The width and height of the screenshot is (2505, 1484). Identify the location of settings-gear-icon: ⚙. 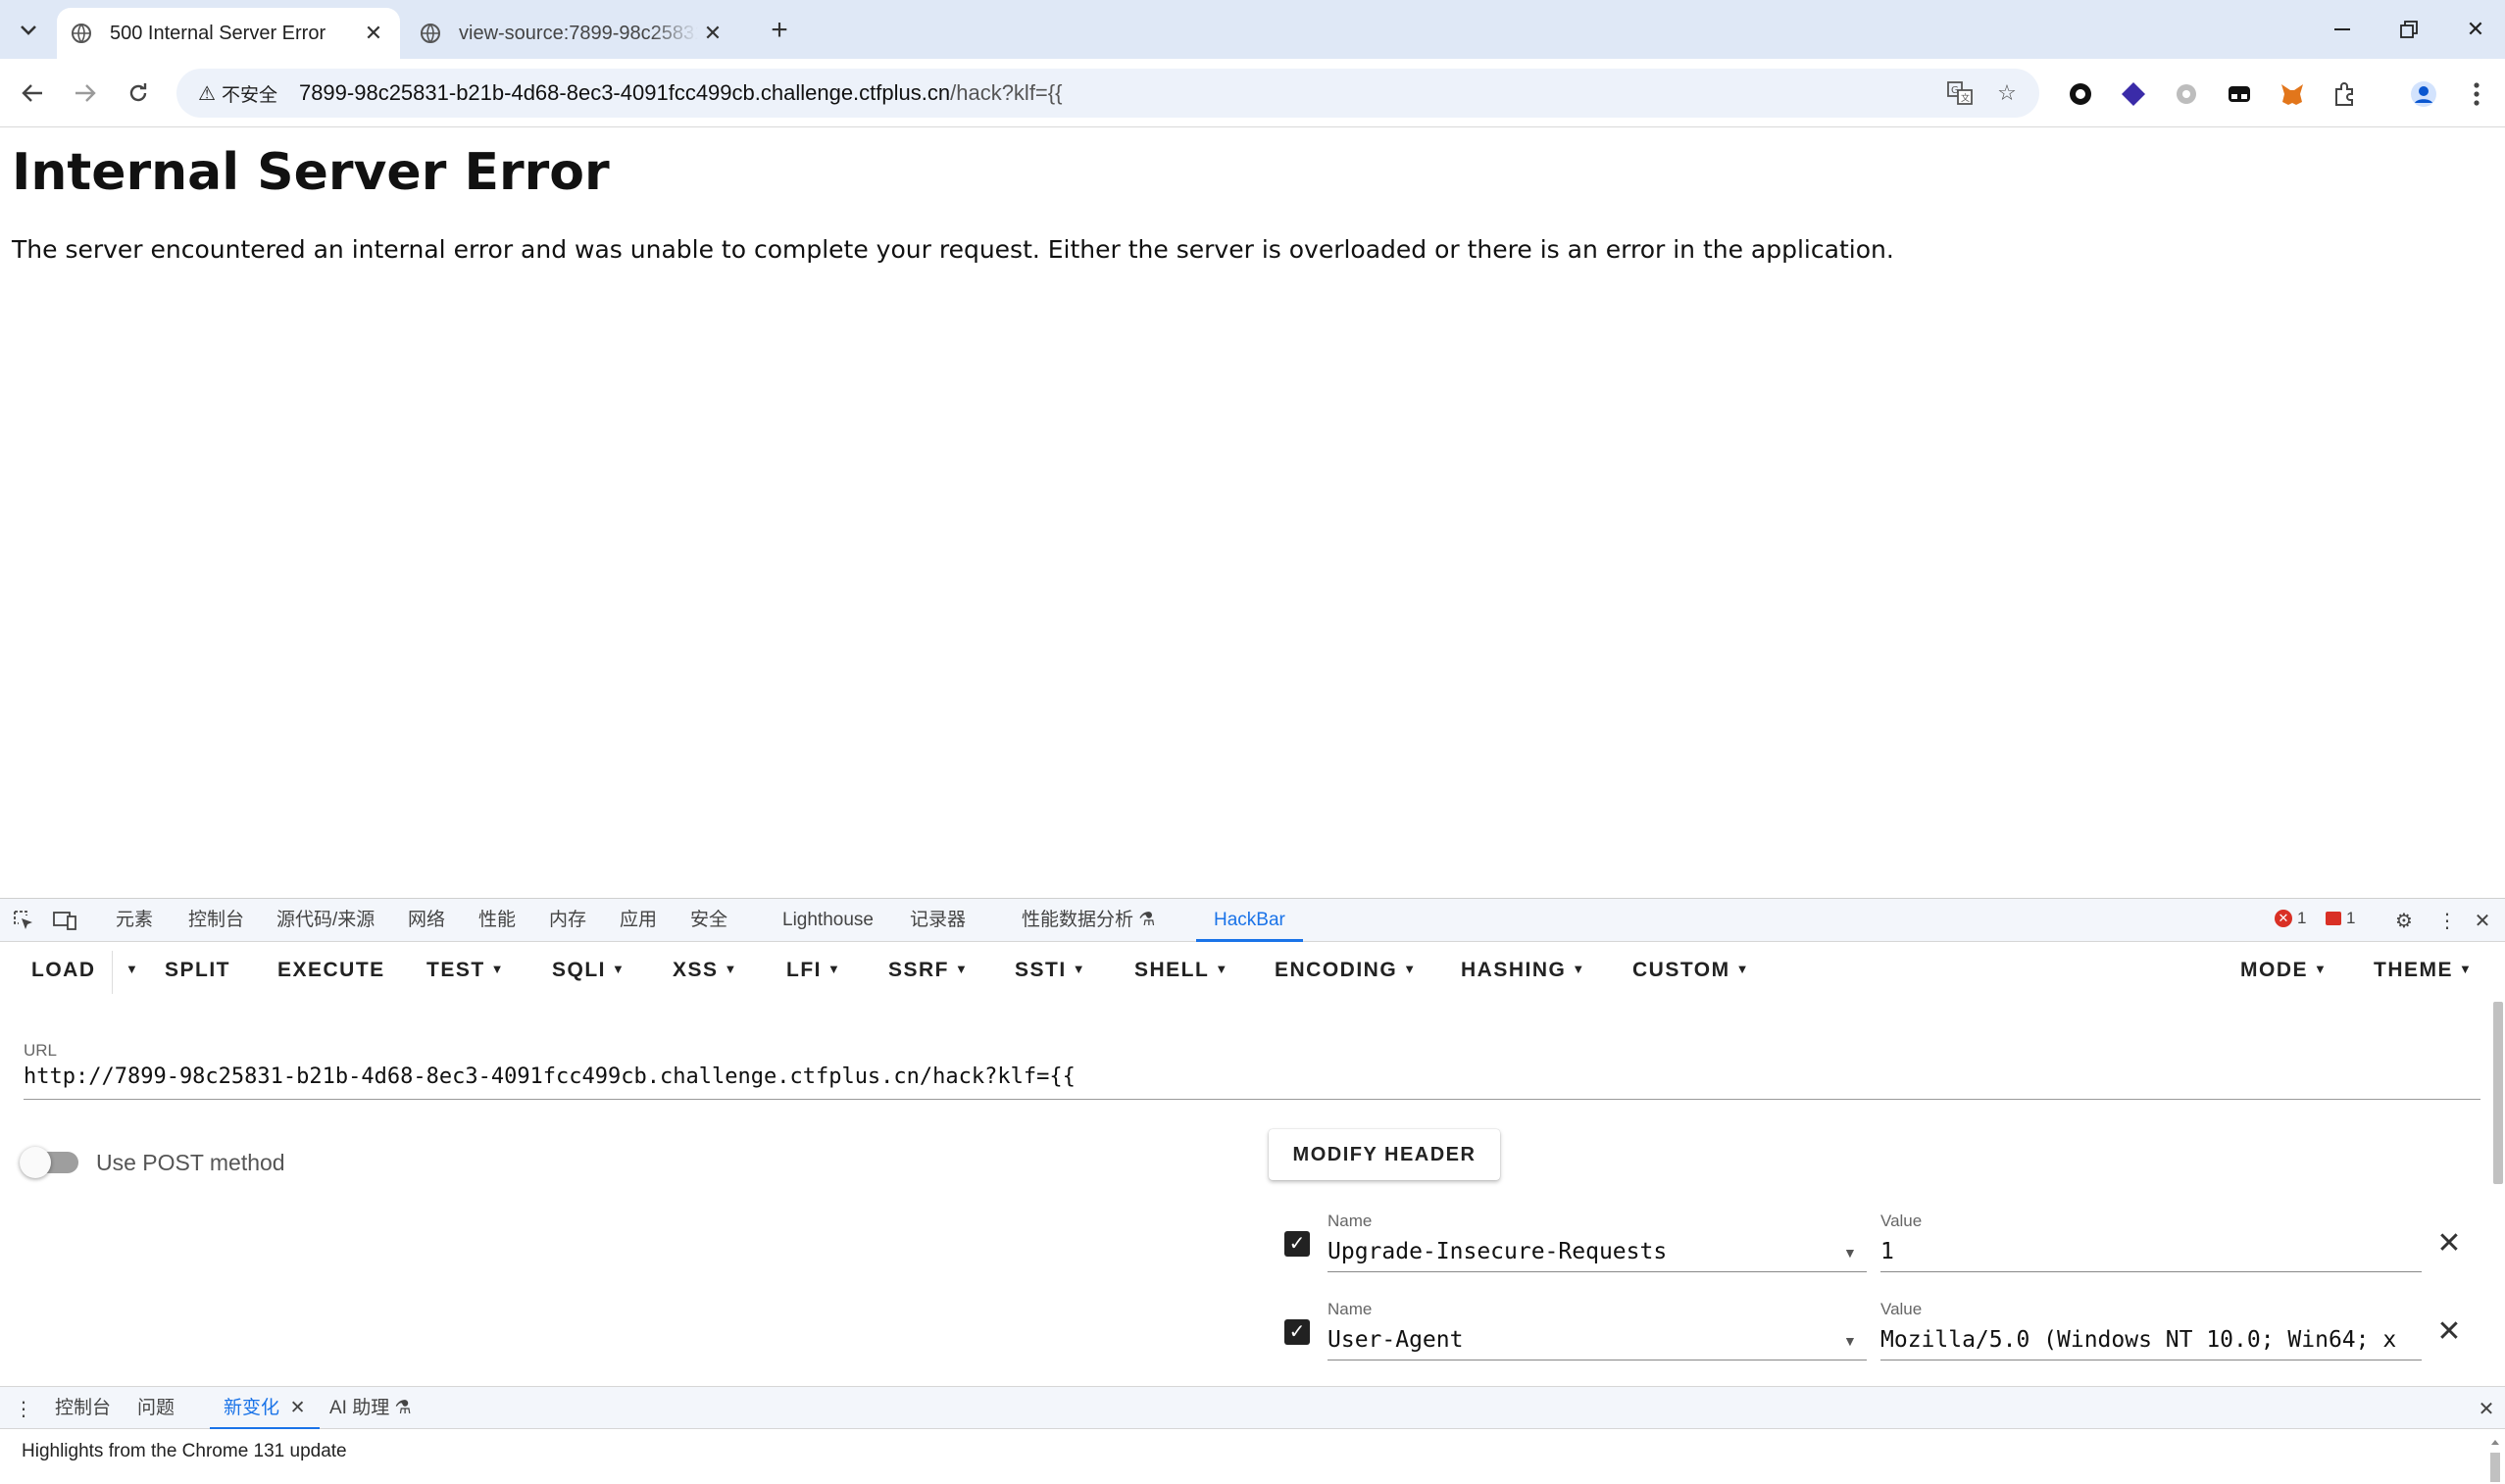
(2404, 921).